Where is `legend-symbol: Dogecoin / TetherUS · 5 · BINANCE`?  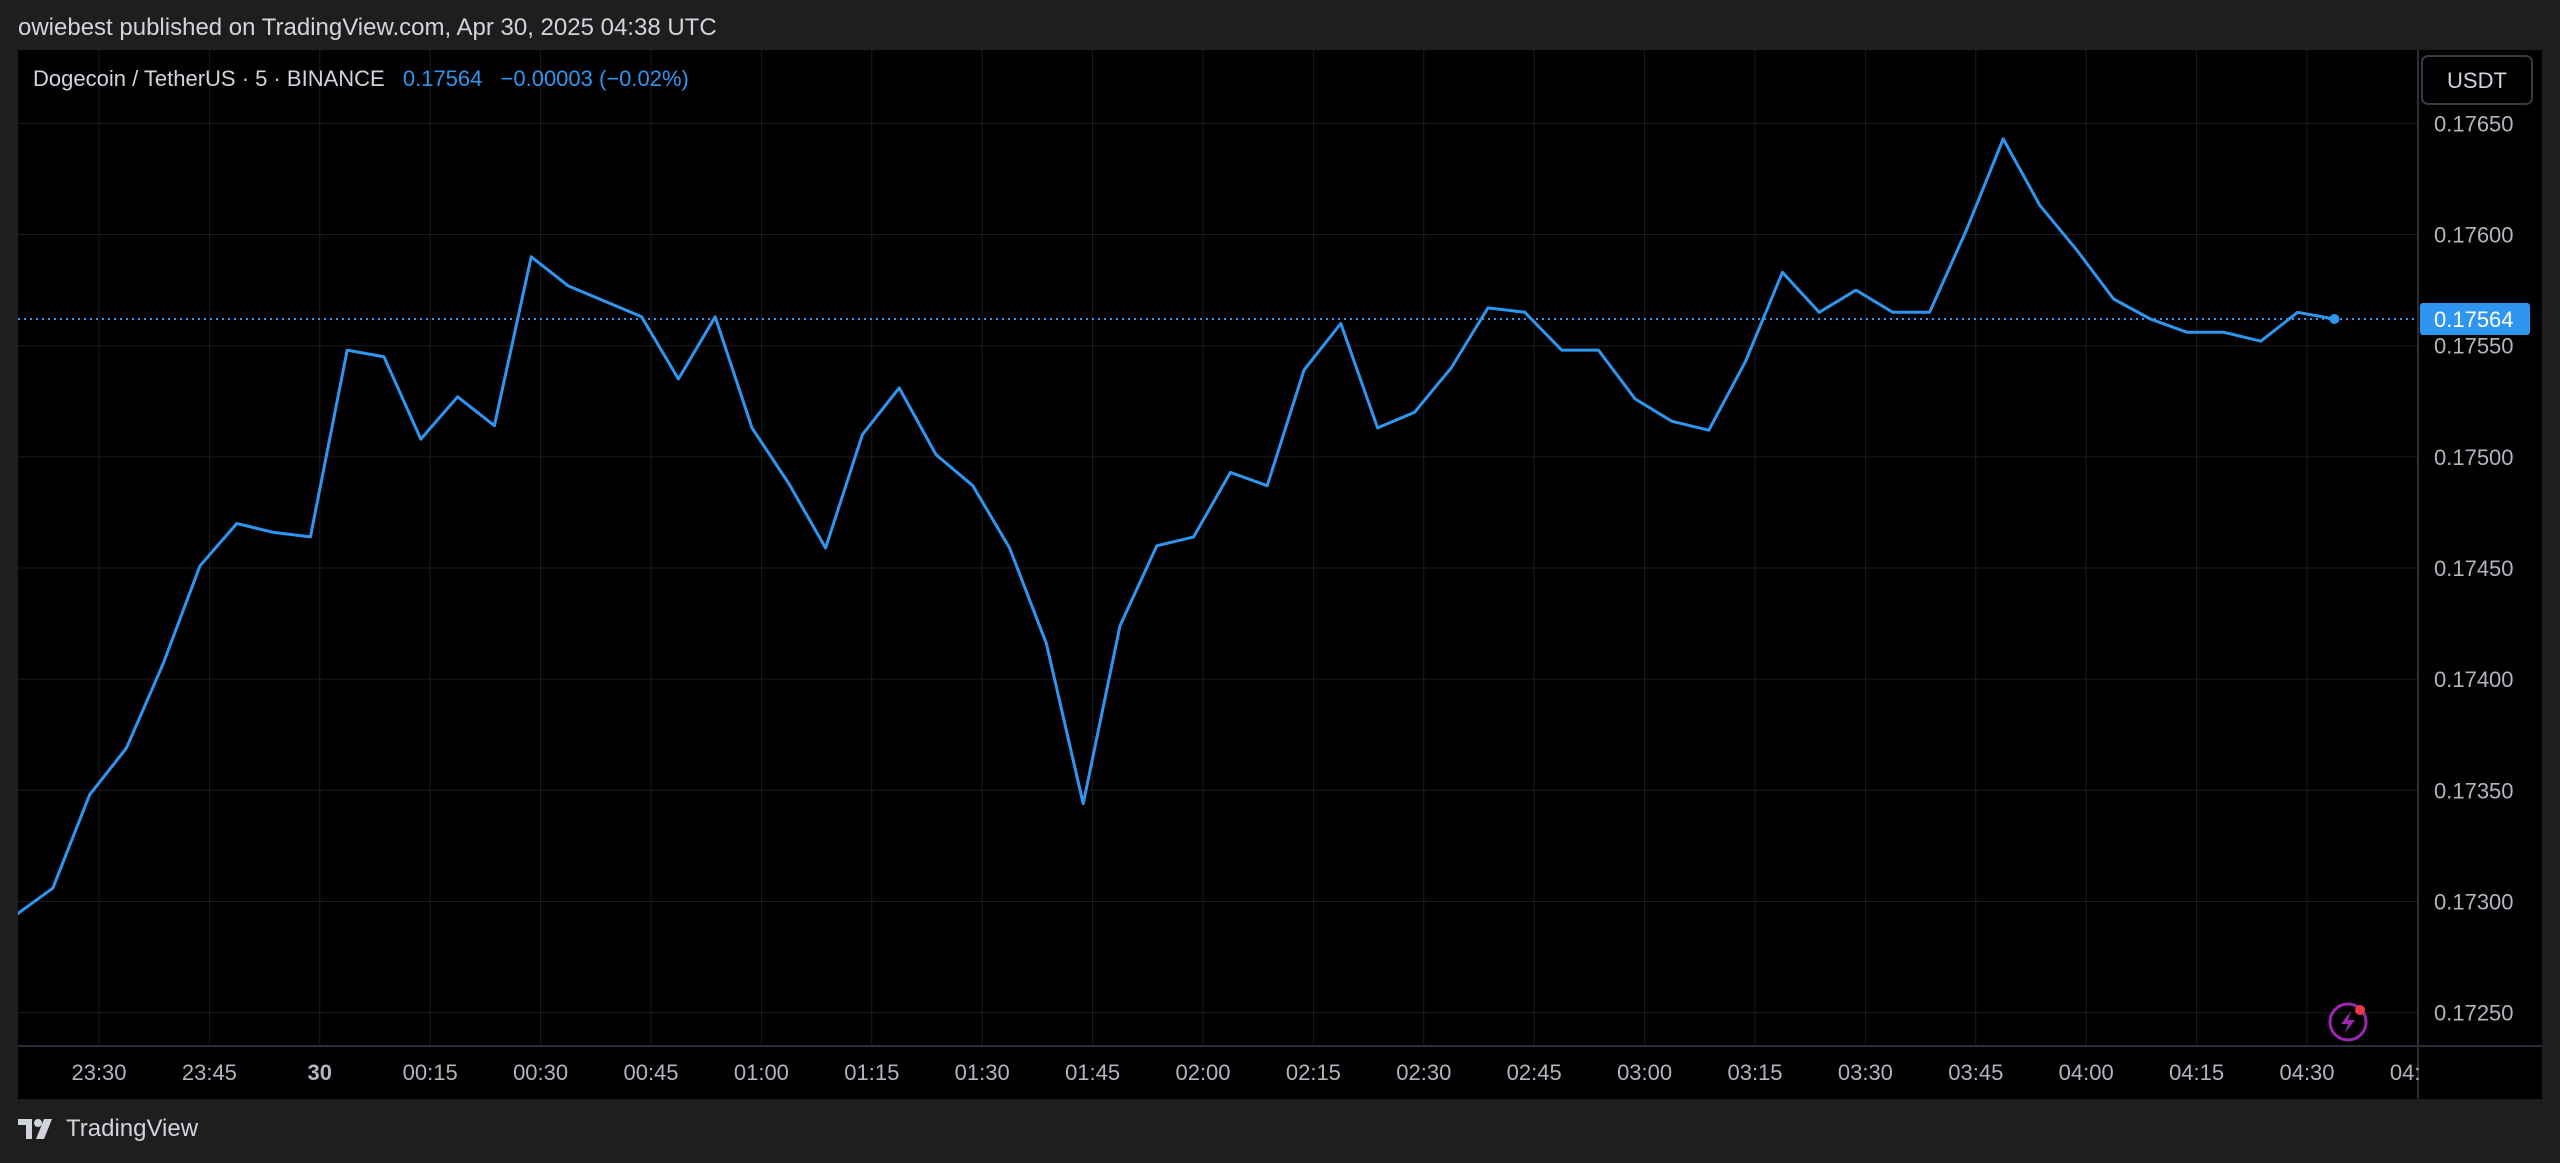 legend-symbol: Dogecoin / TetherUS · 5 · BINANCE is located at coordinates (209, 78).